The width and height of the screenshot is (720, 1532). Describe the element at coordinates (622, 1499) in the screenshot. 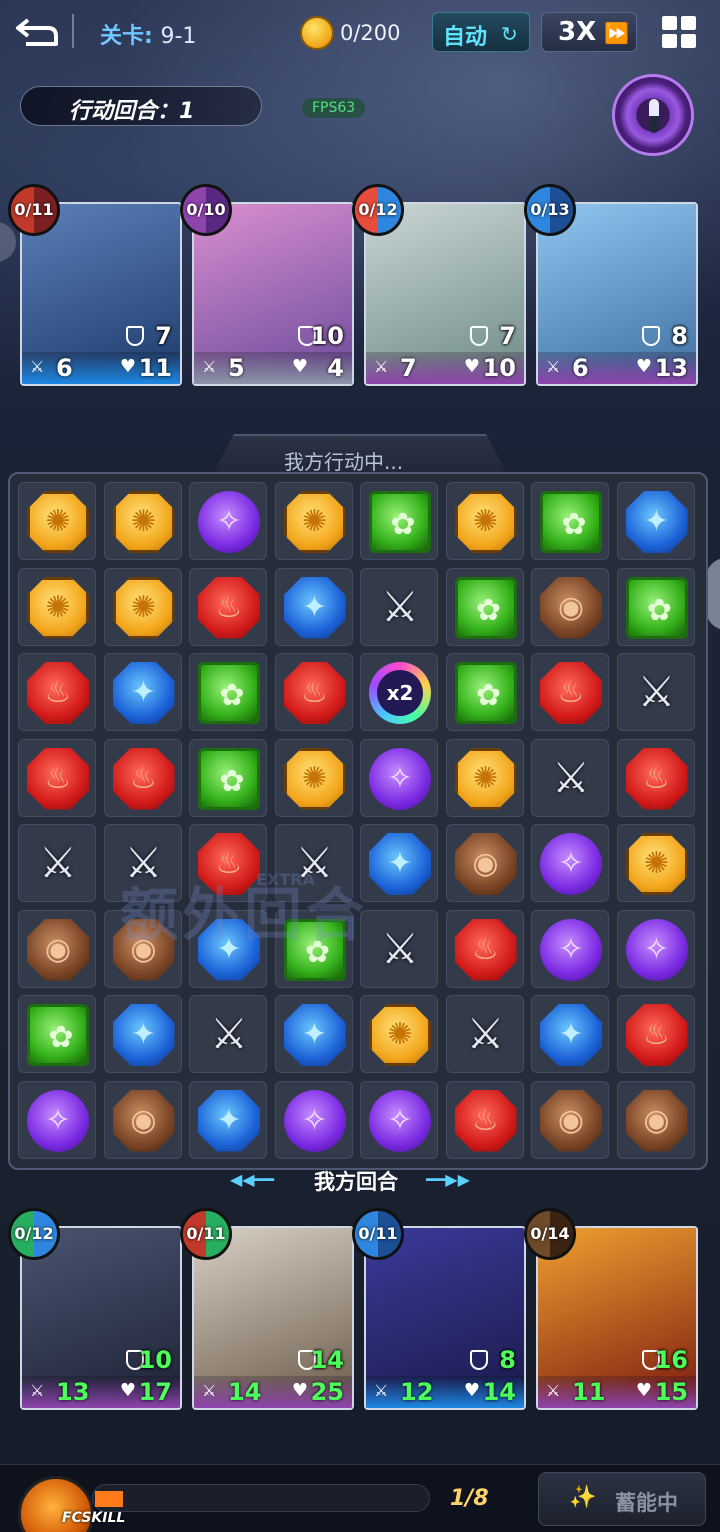

I see `charge-button: ✨ 蓄能中` at that location.